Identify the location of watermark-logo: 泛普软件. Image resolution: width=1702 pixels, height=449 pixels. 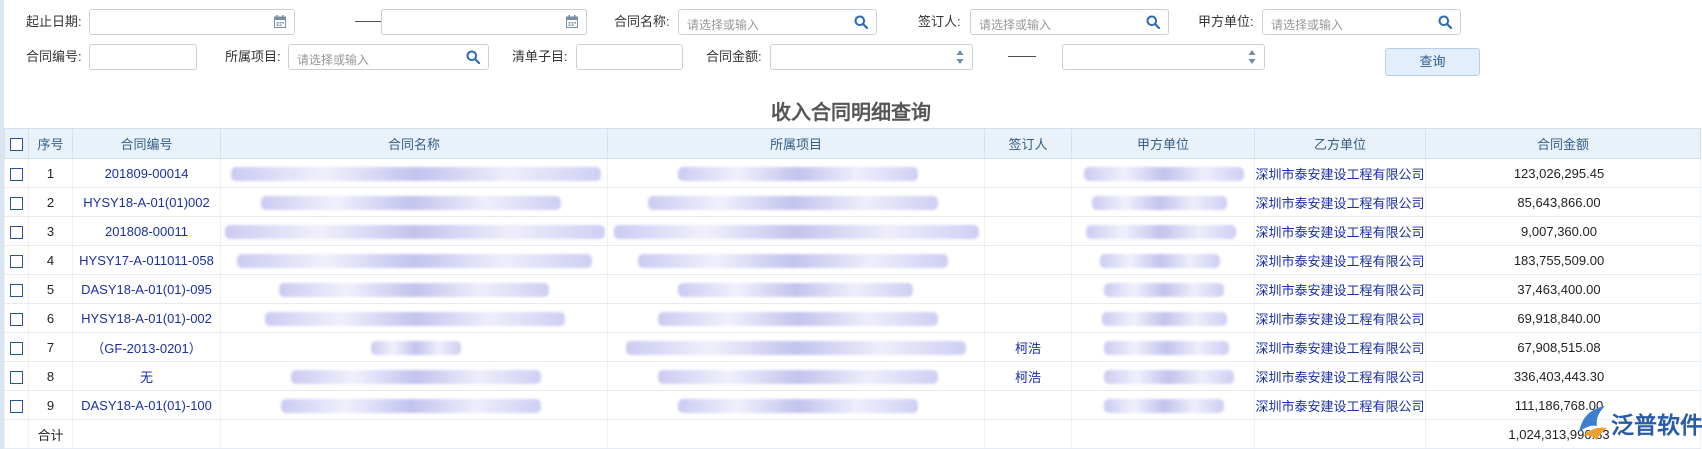
(1638, 423).